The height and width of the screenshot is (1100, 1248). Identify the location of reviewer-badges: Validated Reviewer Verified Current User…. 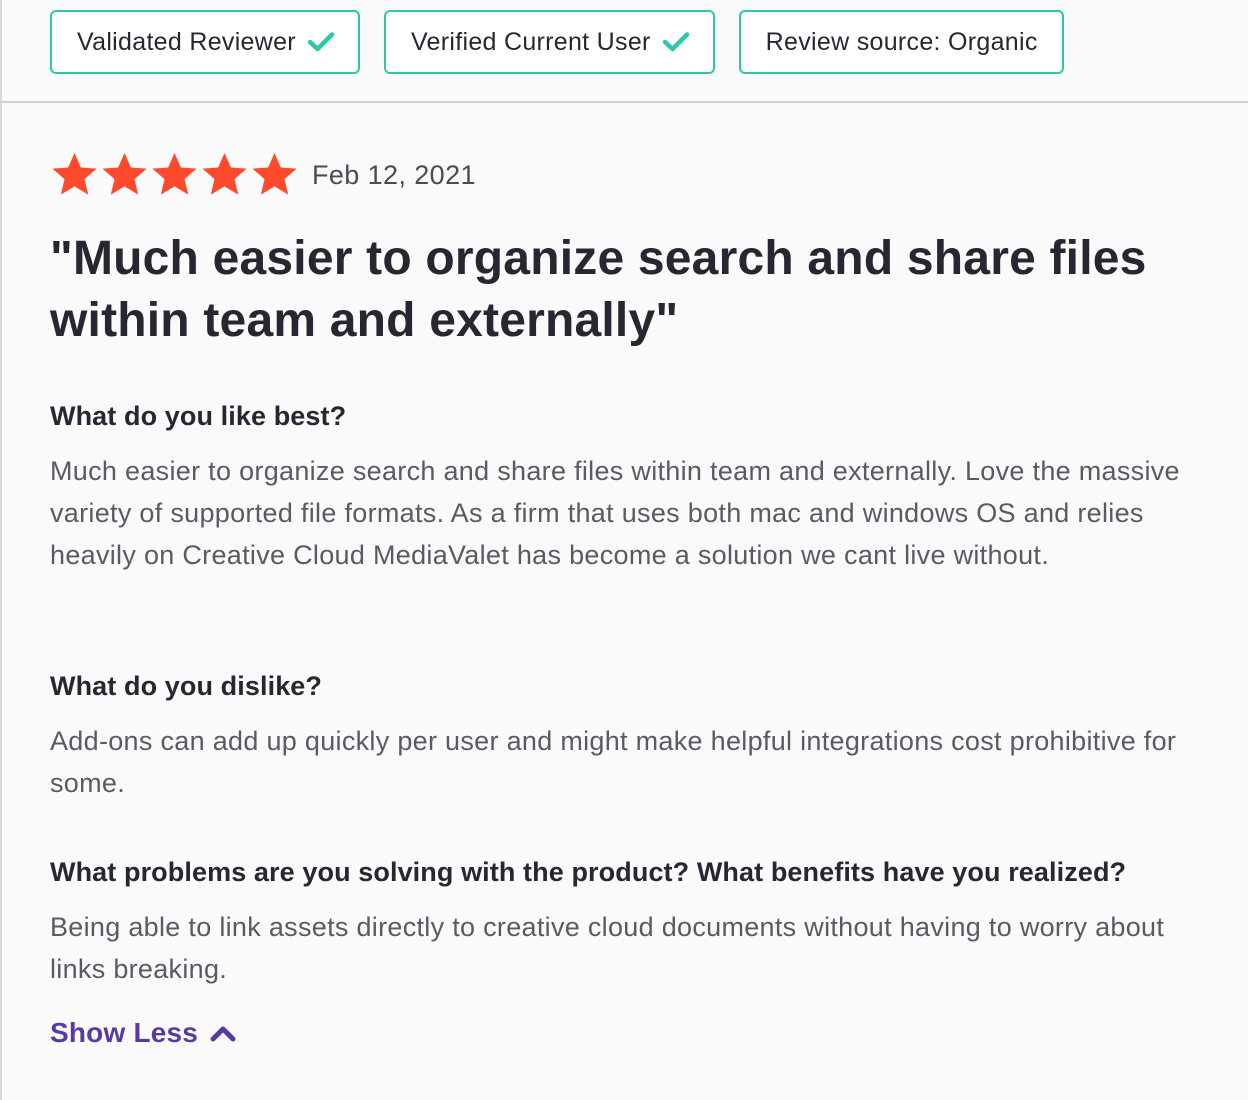
(557, 42).